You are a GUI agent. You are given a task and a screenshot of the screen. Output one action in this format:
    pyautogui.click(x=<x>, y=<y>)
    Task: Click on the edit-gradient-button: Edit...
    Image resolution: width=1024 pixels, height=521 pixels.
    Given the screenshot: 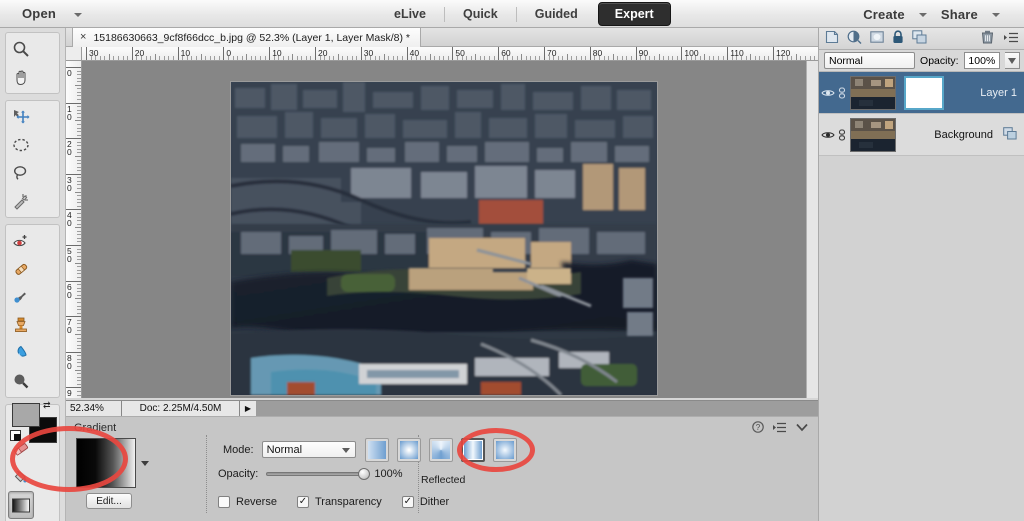 What is the action you would take?
    pyautogui.click(x=109, y=501)
    